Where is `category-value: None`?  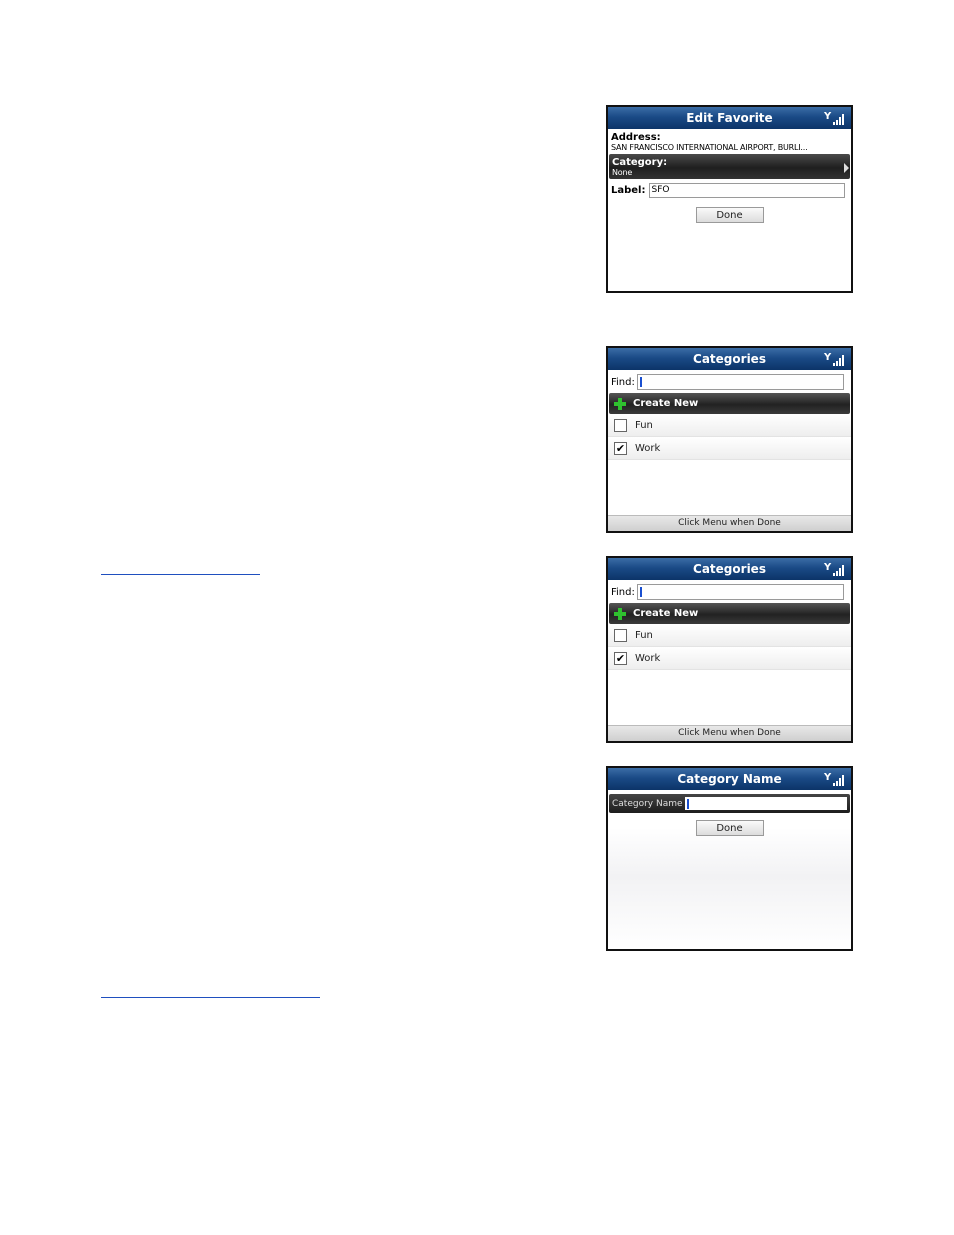 category-value: None is located at coordinates (622, 172).